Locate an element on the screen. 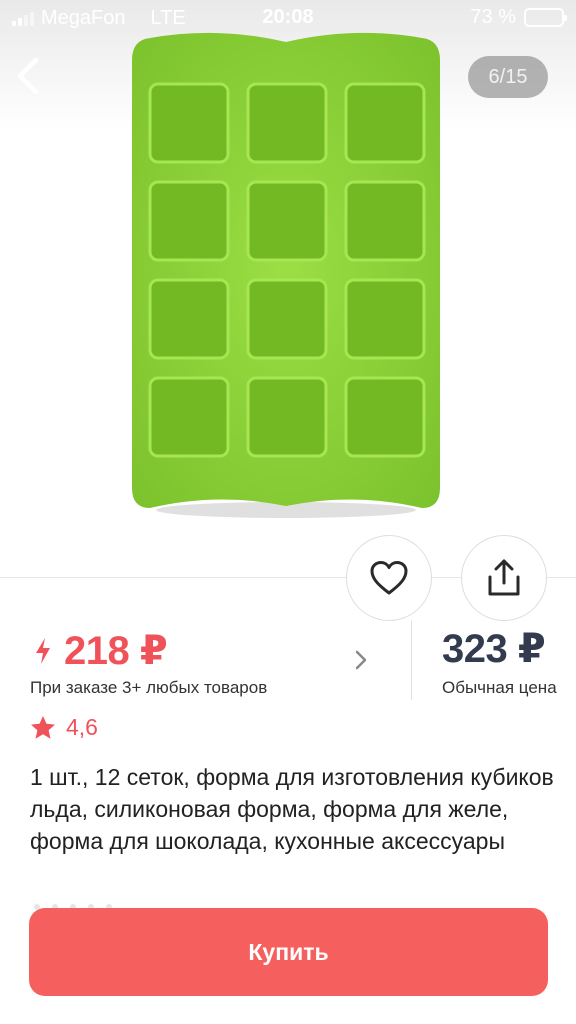 This screenshot has height=1024, width=576. rating: 4,6 is located at coordinates (64, 727).